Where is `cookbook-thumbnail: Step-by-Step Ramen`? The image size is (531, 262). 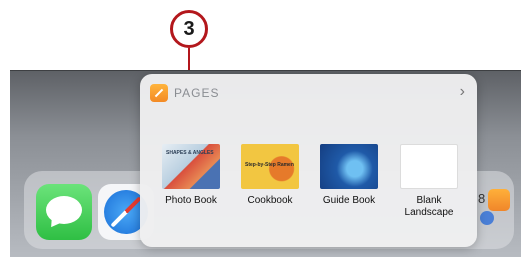 cookbook-thumbnail: Step-by-Step Ramen is located at coordinates (270, 166).